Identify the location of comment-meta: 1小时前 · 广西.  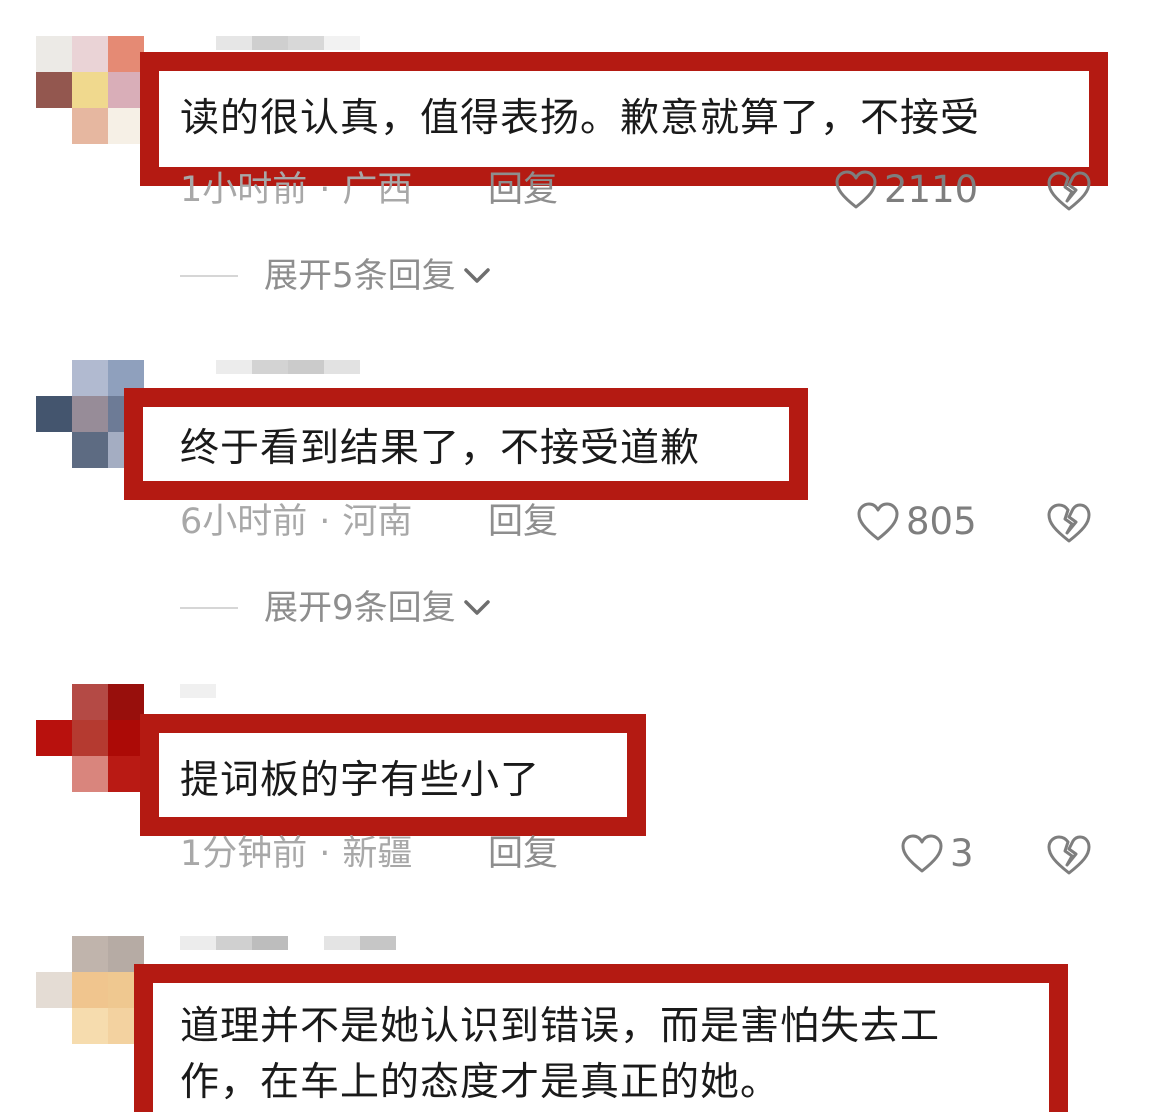
(296, 190).